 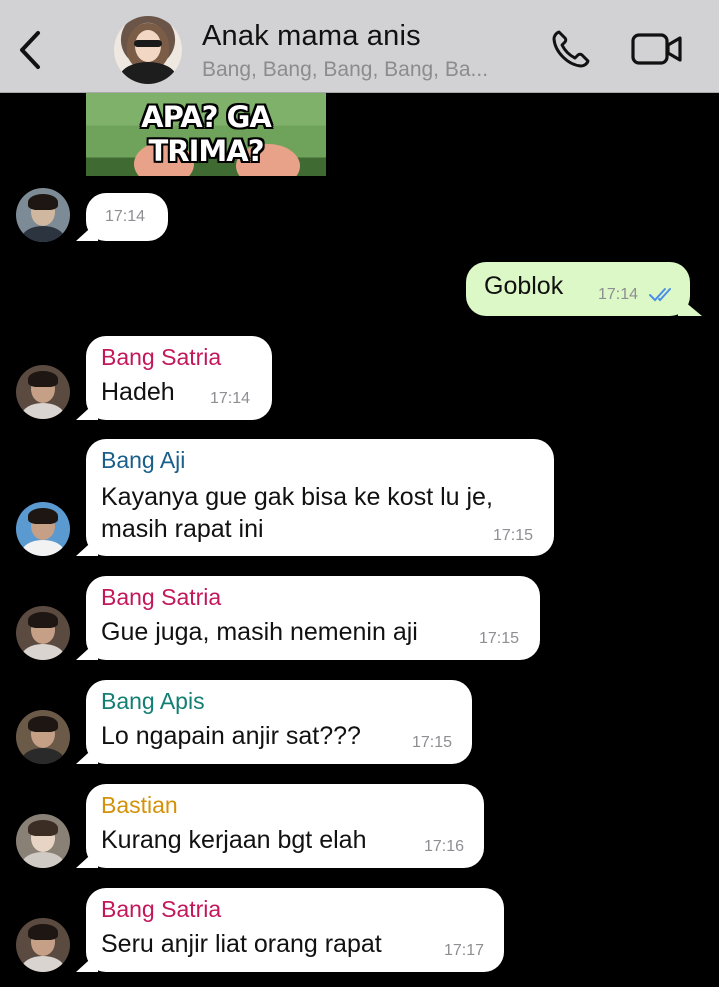 What do you see at coordinates (660, 295) in the screenshot?
I see `double-check-read-icon` at bounding box center [660, 295].